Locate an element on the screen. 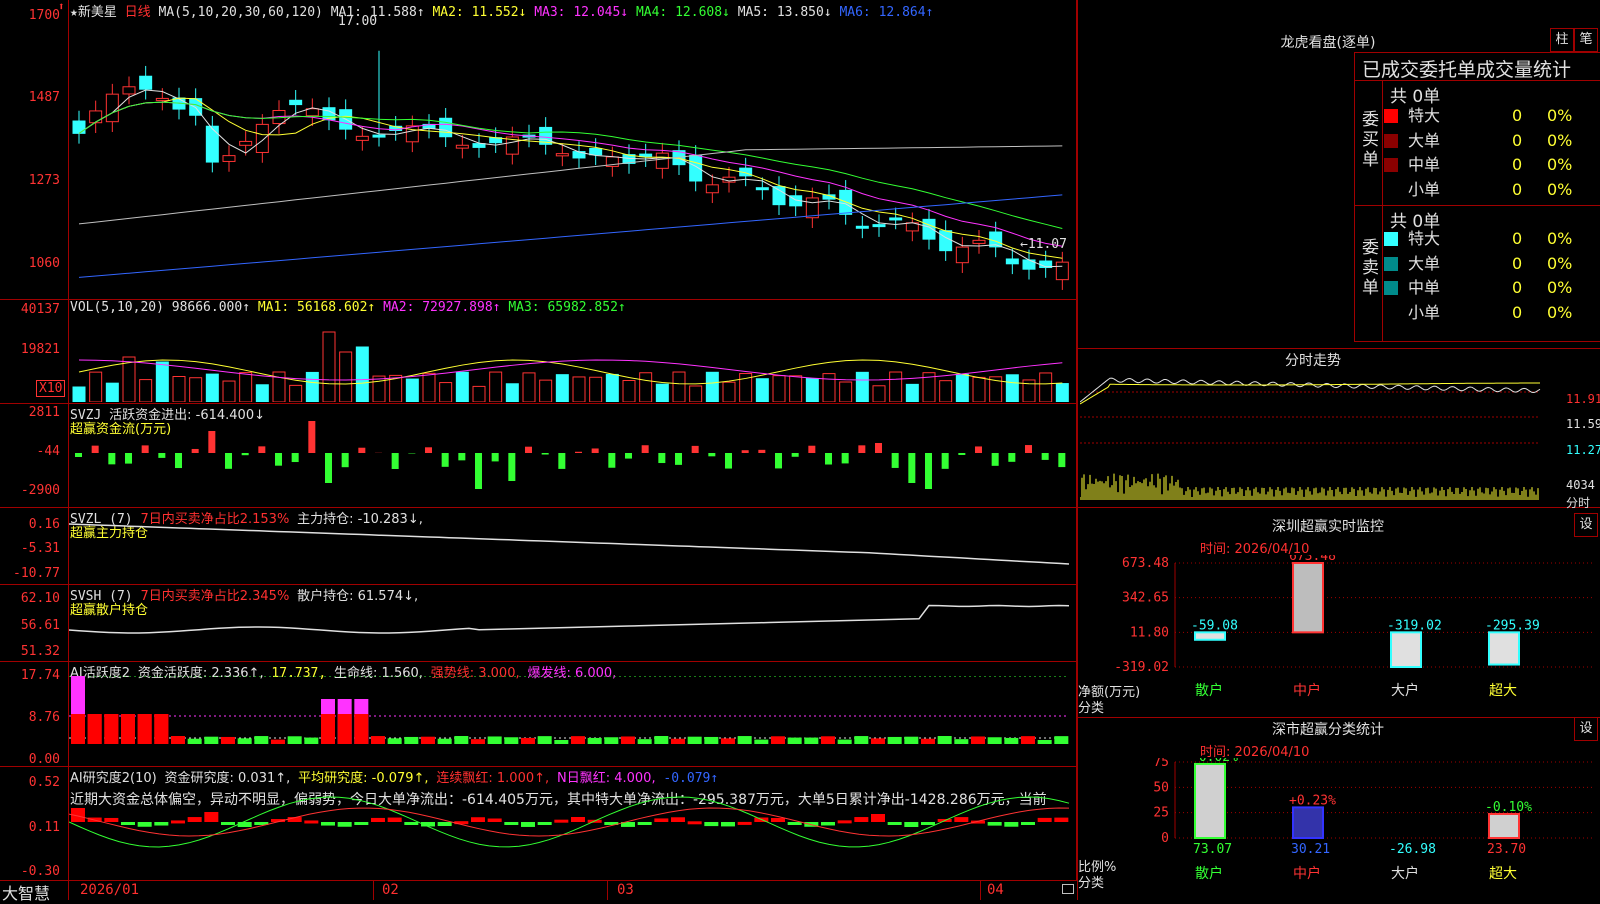  volume-chart is located at coordinates (572, 358).